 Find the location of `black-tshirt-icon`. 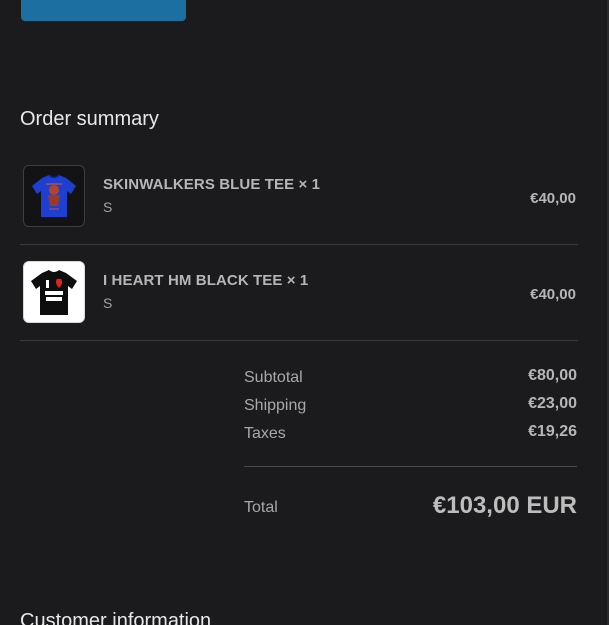

black-tshirt-icon is located at coordinates (54, 292).